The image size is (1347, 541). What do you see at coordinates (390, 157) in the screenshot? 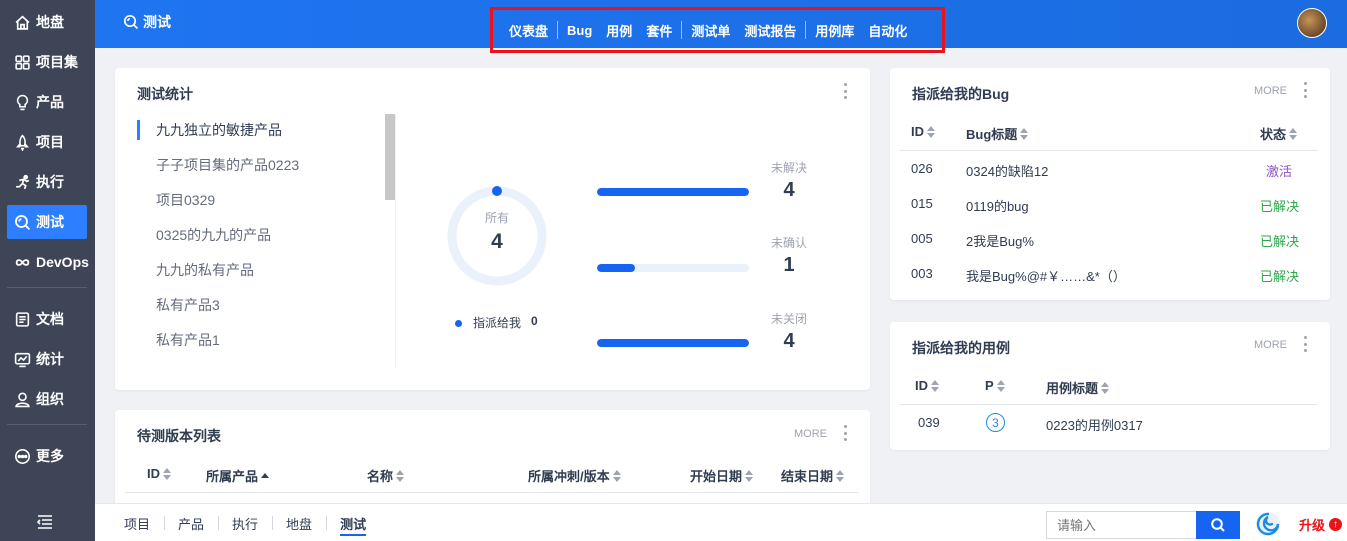
I see `product-list-scrollbar` at bounding box center [390, 157].